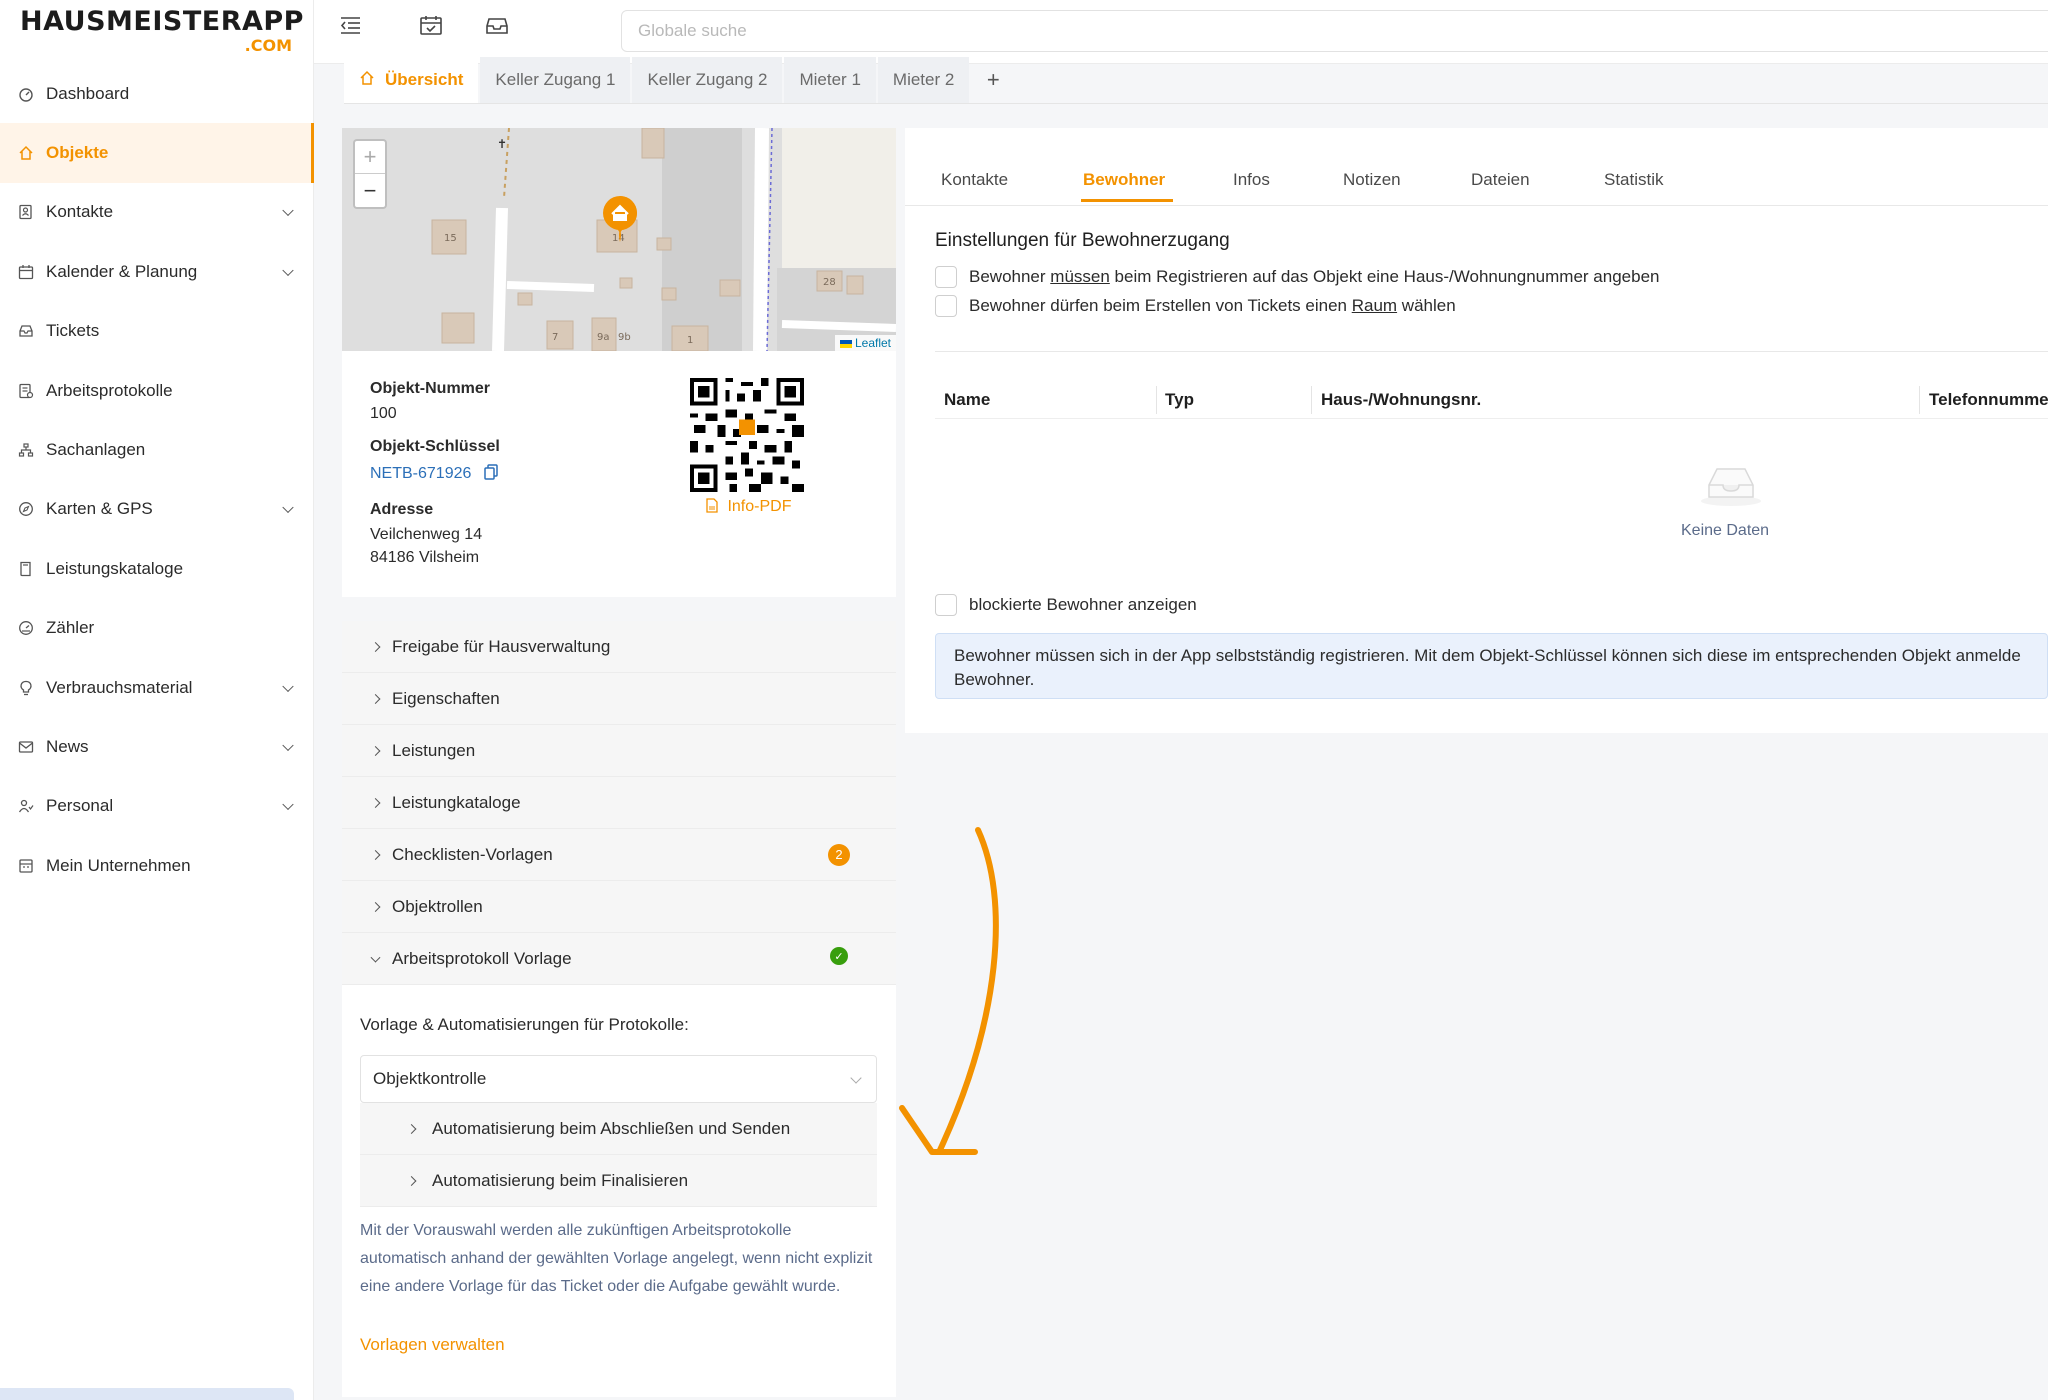 This screenshot has height=1400, width=2048. What do you see at coordinates (288, 508) in the screenshot?
I see `chevron-down-icon` at bounding box center [288, 508].